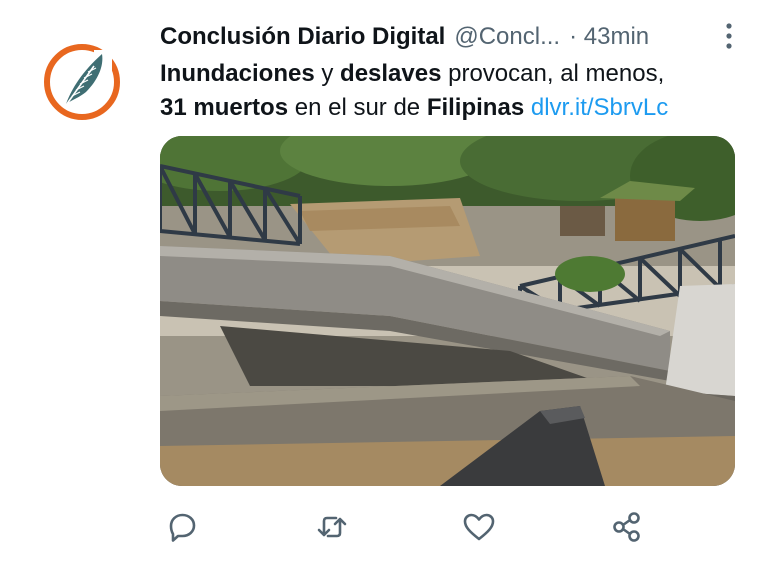 This screenshot has width=760, height=571. What do you see at coordinates (609, 37) in the screenshot?
I see `tweet-timestamp: · 43min` at bounding box center [609, 37].